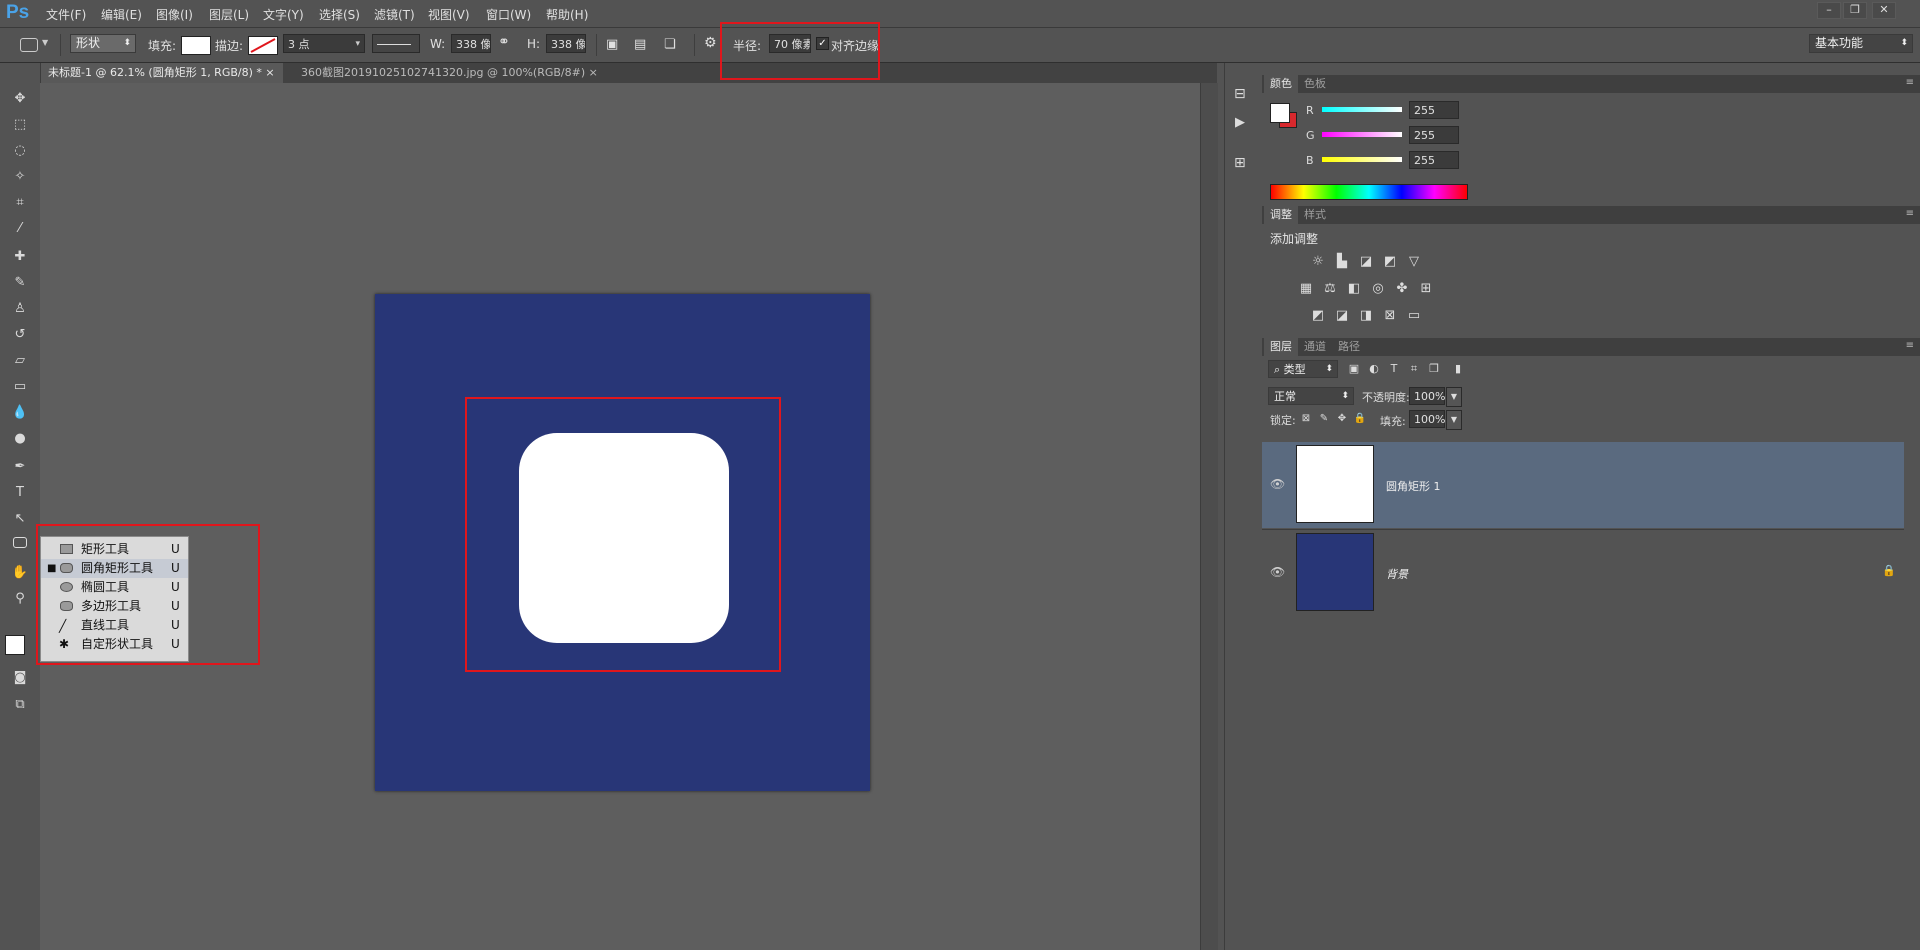 The width and height of the screenshot is (1920, 950). I want to click on threshold-icon: ◨, so click(1366, 316).